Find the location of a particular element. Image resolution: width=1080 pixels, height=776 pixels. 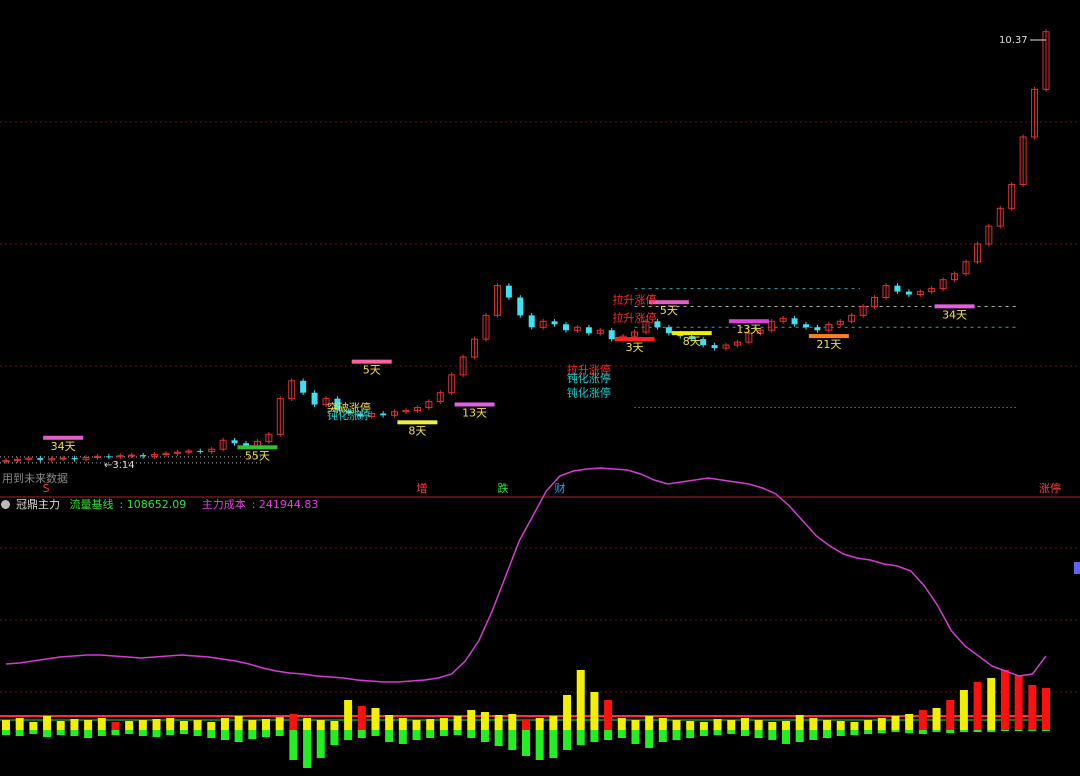

event-marker: 财 is located at coordinates (560, 488).